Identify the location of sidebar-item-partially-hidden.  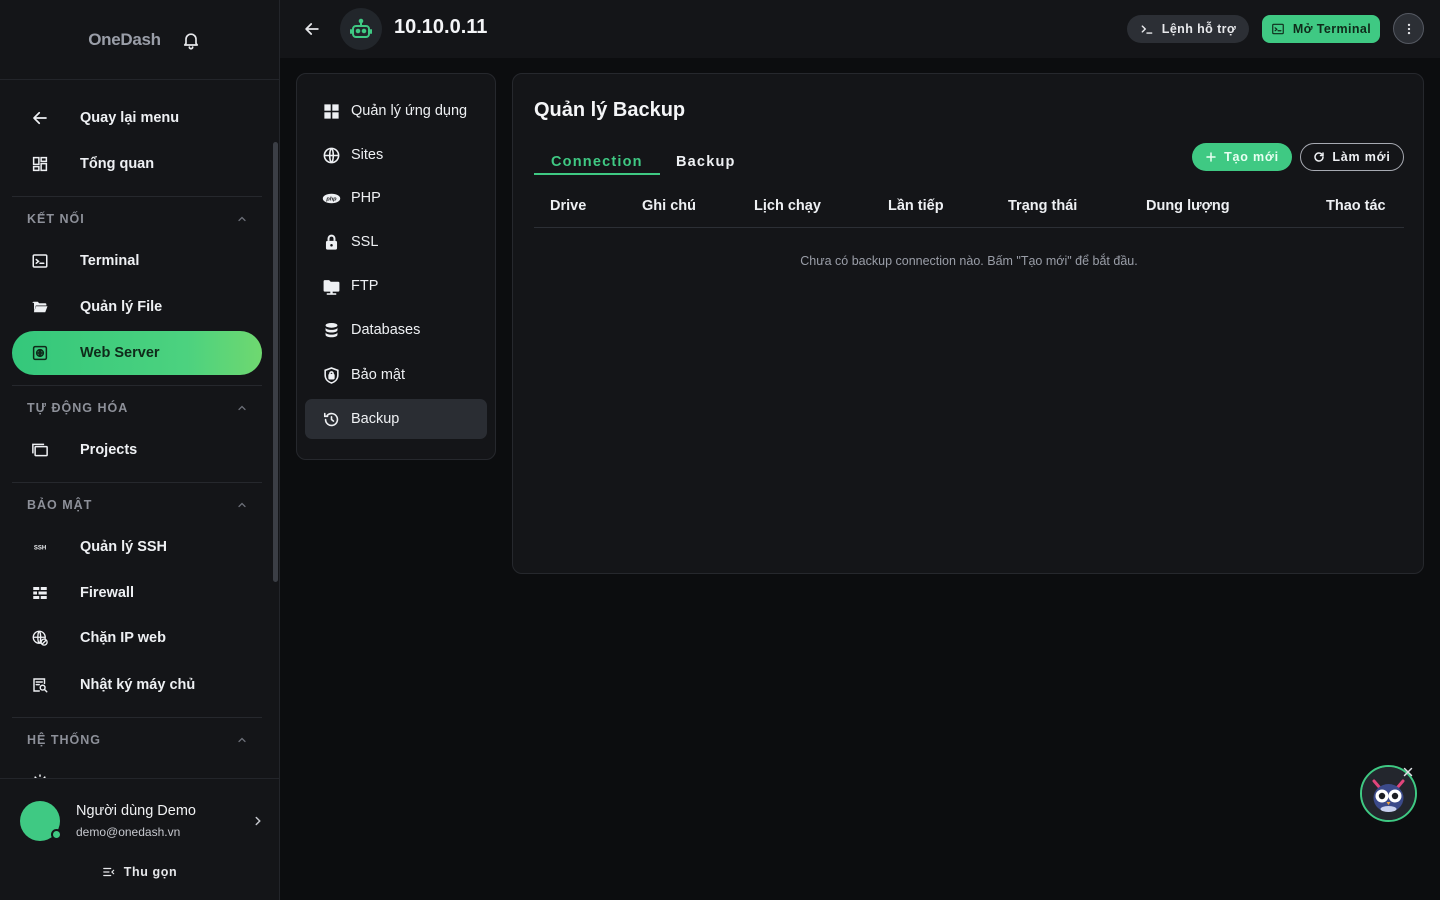
(137, 769).